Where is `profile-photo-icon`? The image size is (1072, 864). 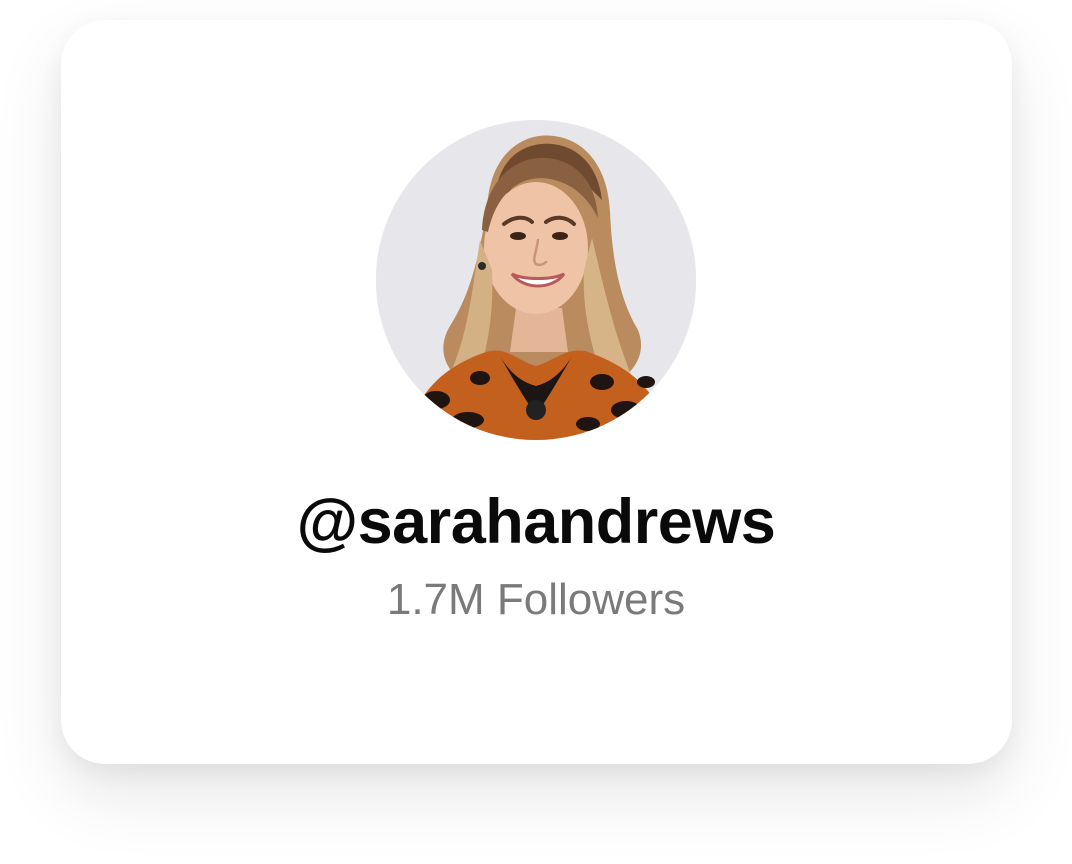 profile-photo-icon is located at coordinates (536, 280).